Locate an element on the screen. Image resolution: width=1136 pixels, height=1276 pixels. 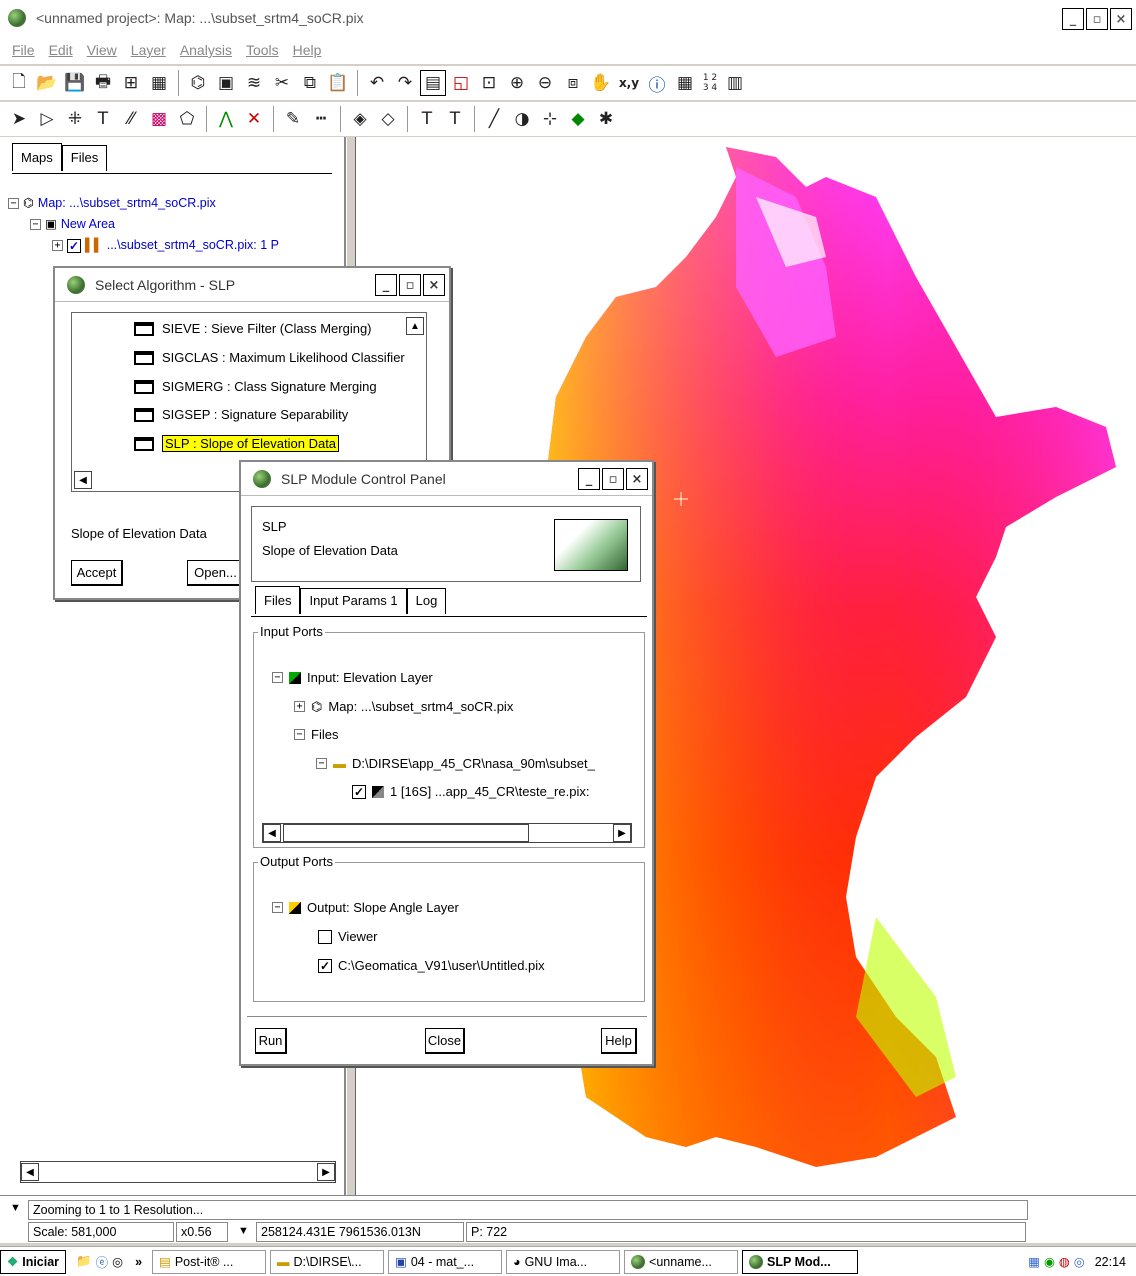
zoom-out-icon: ⊖ is located at coordinates (545, 83).